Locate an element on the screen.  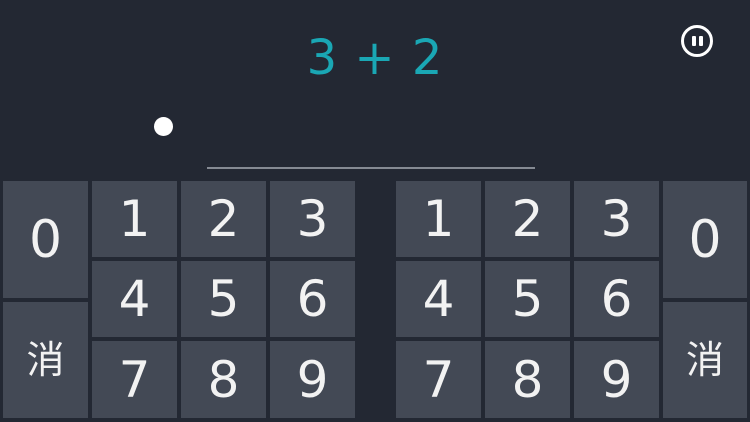
pause-button is located at coordinates (697, 41).